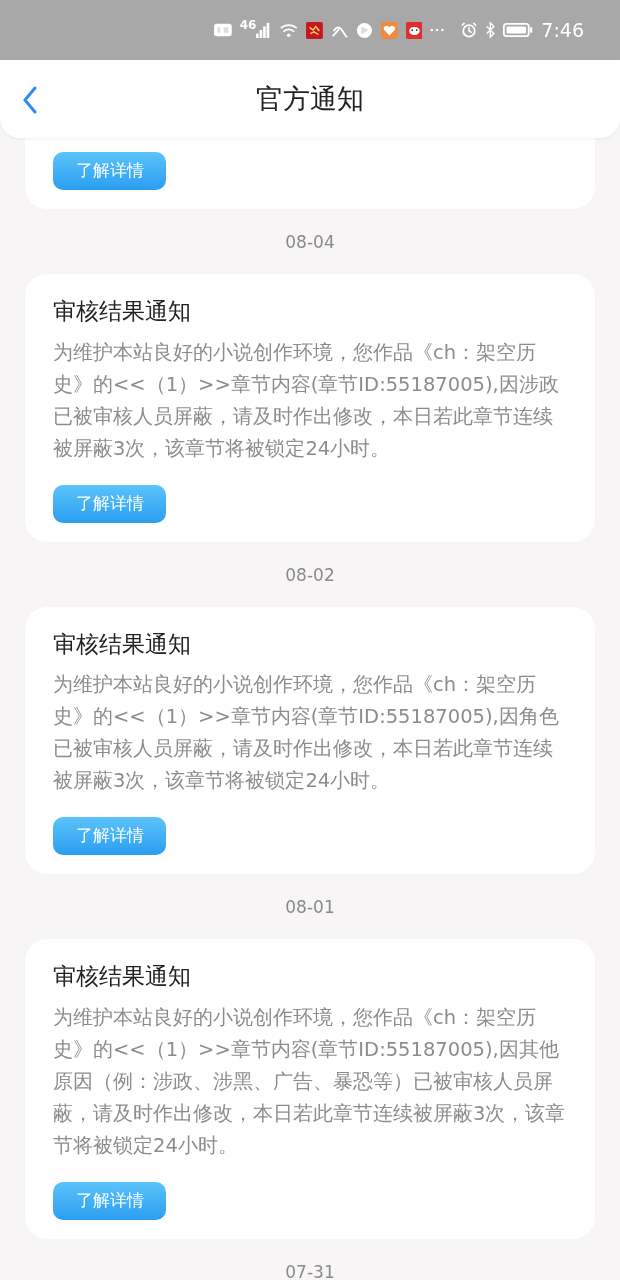 This screenshot has height=1280, width=620. I want to click on signal-icon, so click(263, 30).